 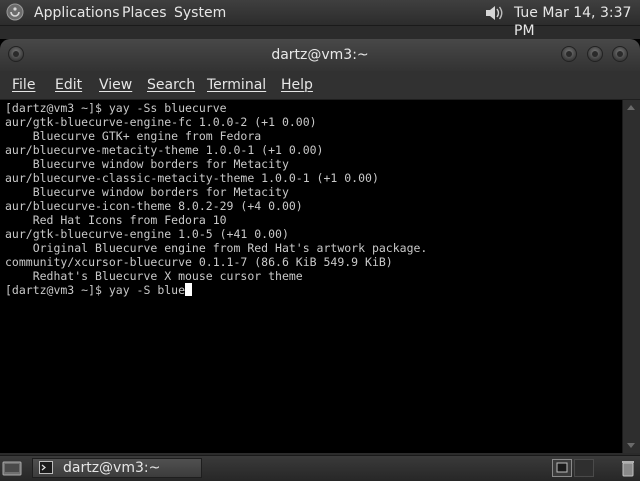 What do you see at coordinates (154, 276) in the screenshot?
I see `terminal-line: Redhat's Bluecurve X mouse cursor theme` at bounding box center [154, 276].